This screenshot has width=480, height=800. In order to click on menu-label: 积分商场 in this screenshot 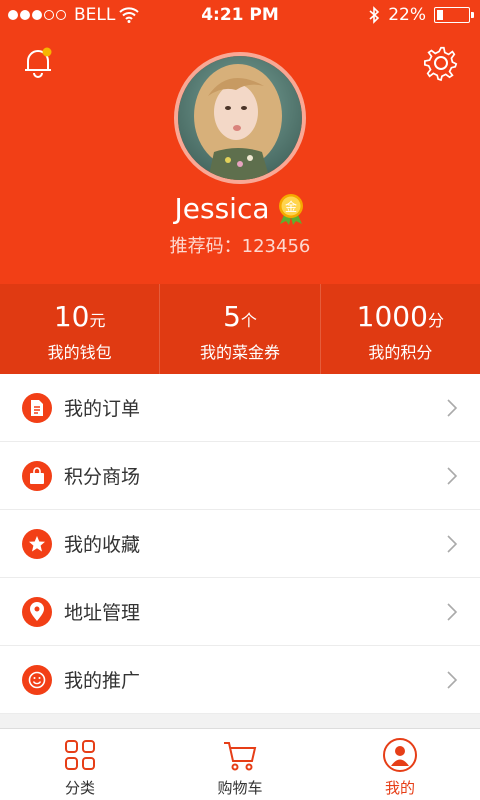, I will do `click(102, 477)`.